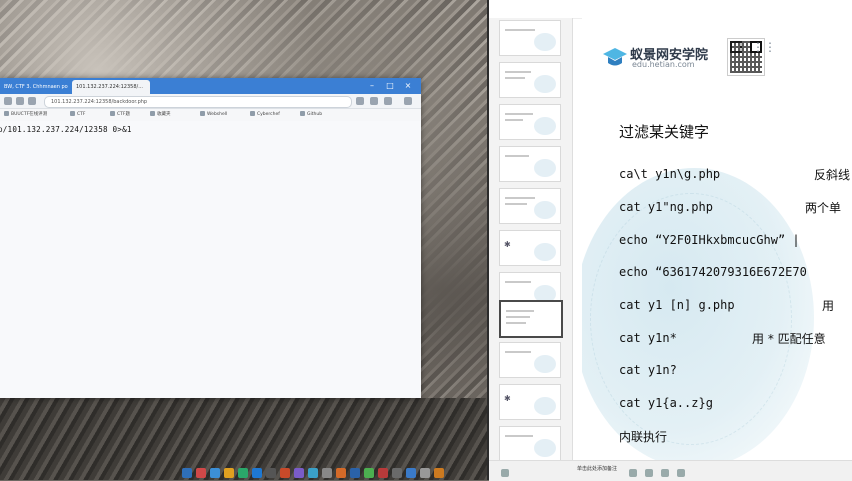  What do you see at coordinates (408, 86) in the screenshot?
I see `close-icon: ×` at bounding box center [408, 86].